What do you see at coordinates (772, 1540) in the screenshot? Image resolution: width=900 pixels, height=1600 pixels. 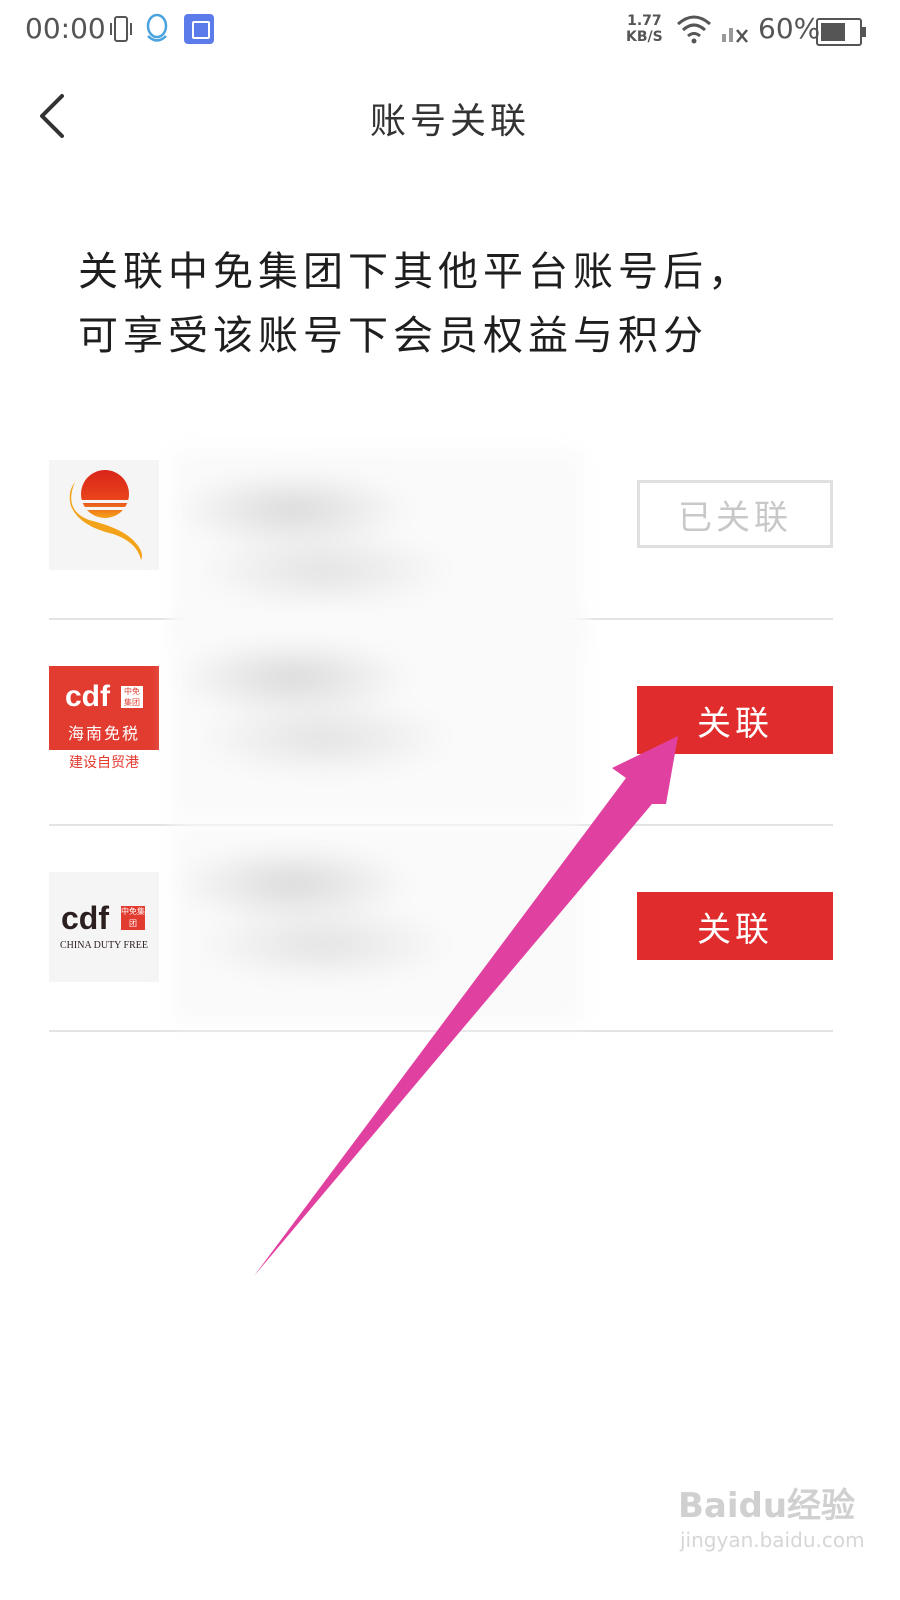 I see `watermark-url: jingyan.baidu.com` at bounding box center [772, 1540].